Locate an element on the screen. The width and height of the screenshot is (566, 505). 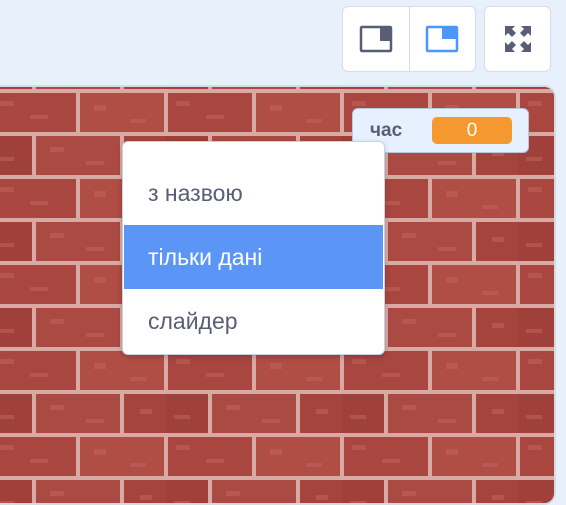
menu-item-slider: слайдер is located at coordinates (253, 321).